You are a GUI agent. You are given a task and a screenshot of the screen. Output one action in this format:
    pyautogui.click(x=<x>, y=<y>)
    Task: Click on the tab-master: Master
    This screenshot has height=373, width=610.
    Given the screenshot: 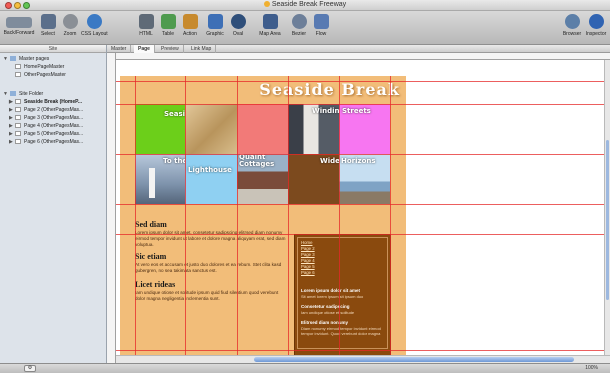 What is the action you would take?
    pyautogui.click(x=119, y=49)
    